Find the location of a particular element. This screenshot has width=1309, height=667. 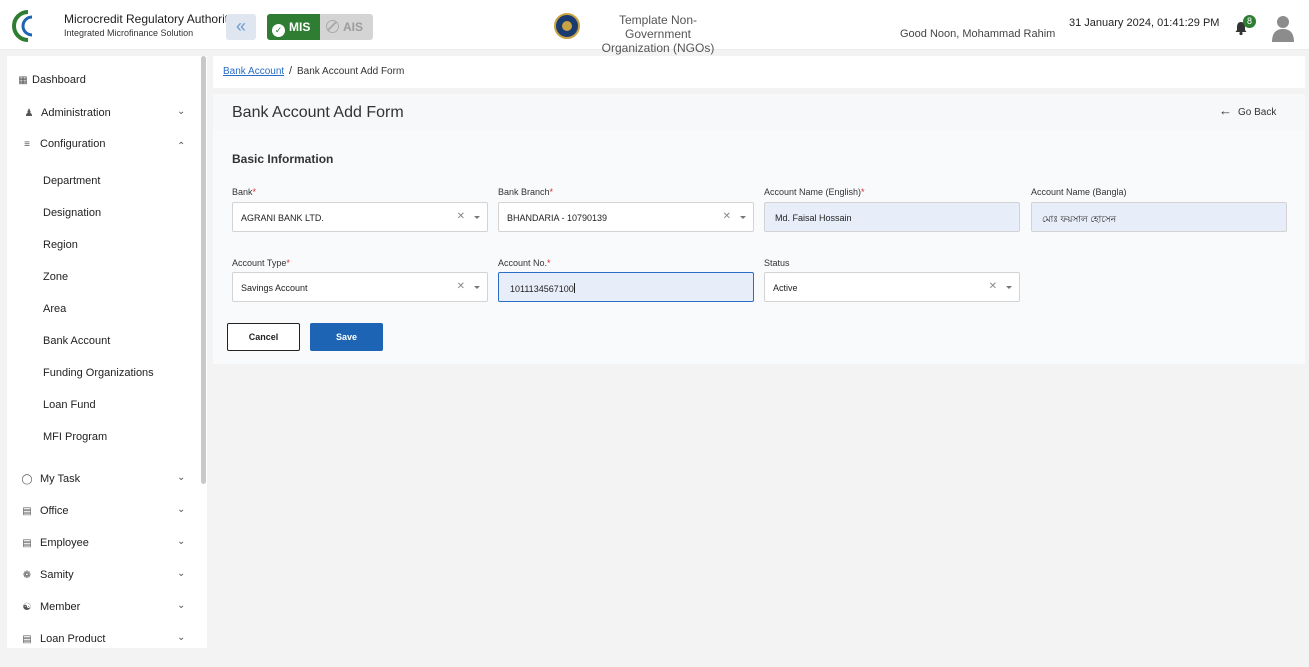

loan-product-icon: ▤ is located at coordinates (27, 639).